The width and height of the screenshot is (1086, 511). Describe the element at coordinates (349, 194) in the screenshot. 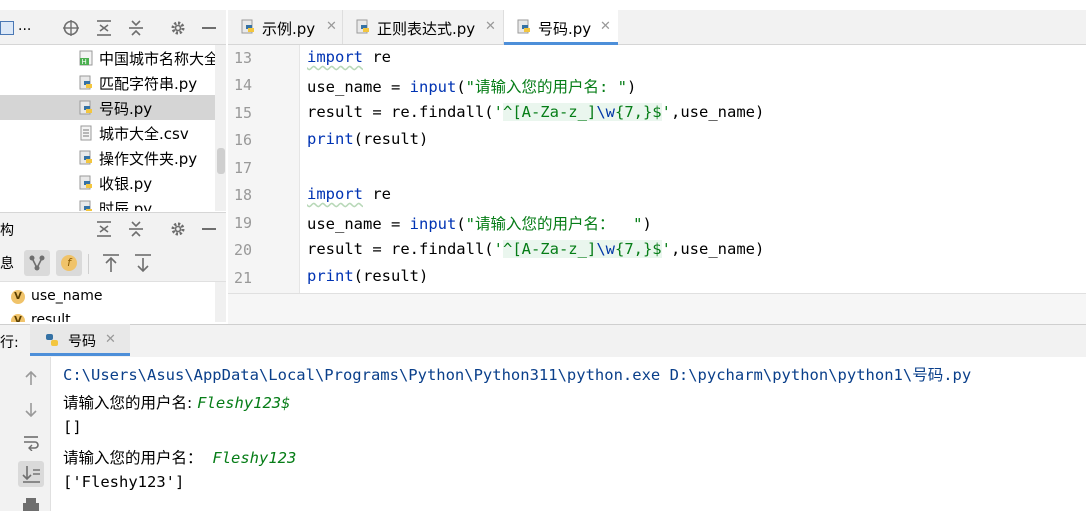

I see `code-line-18: import re` at that location.